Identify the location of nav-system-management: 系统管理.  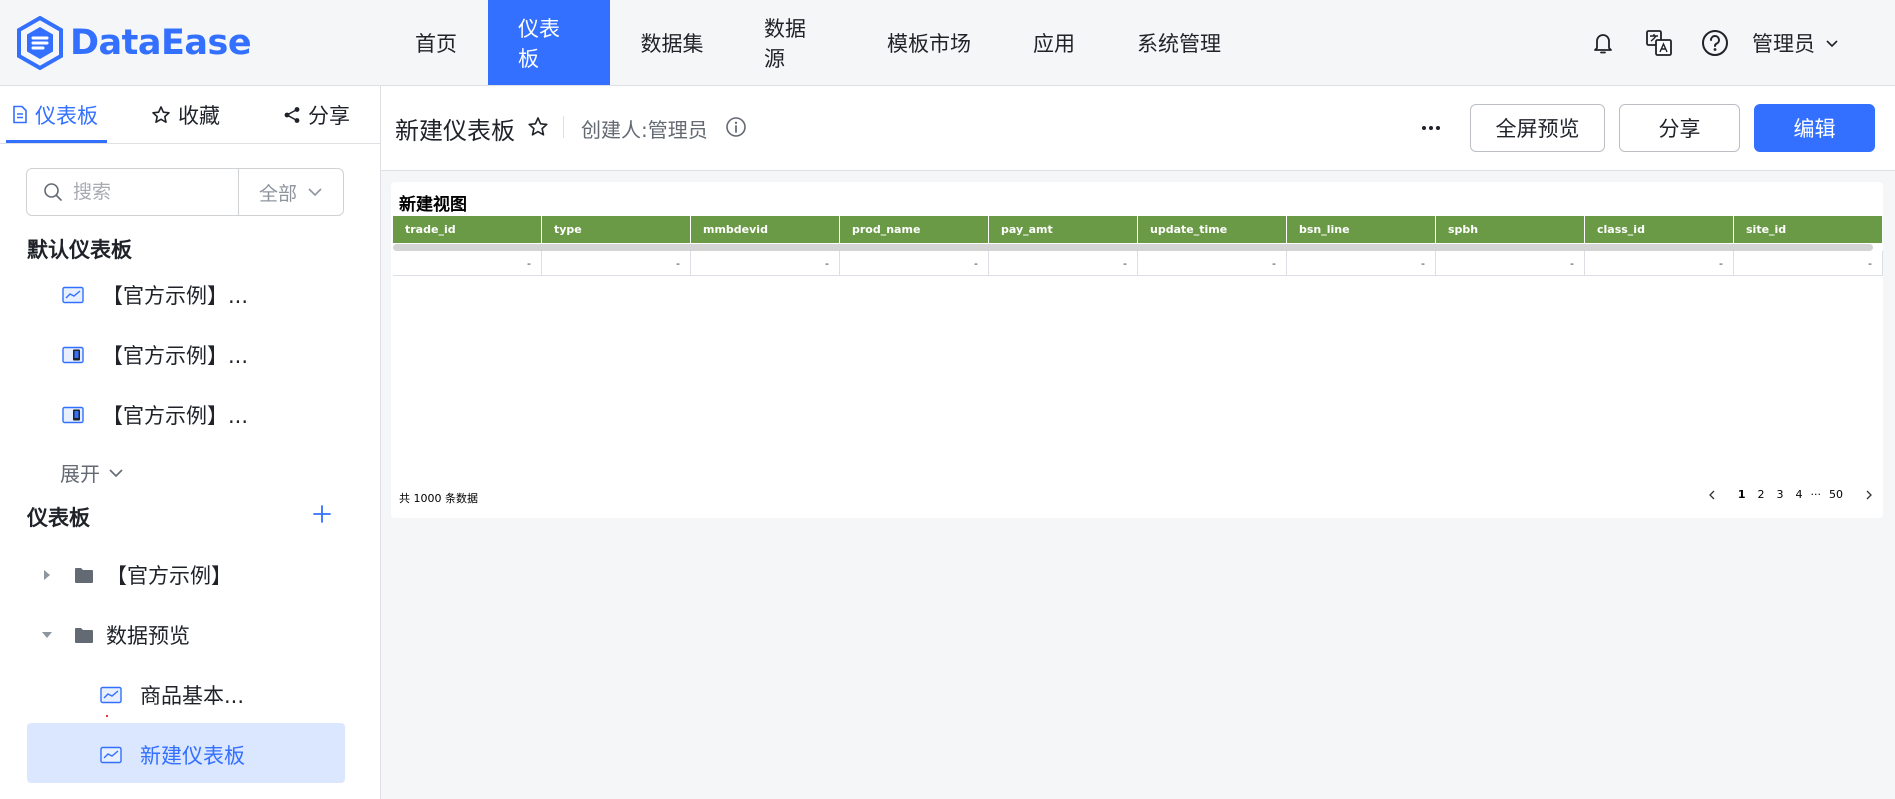
(1179, 42).